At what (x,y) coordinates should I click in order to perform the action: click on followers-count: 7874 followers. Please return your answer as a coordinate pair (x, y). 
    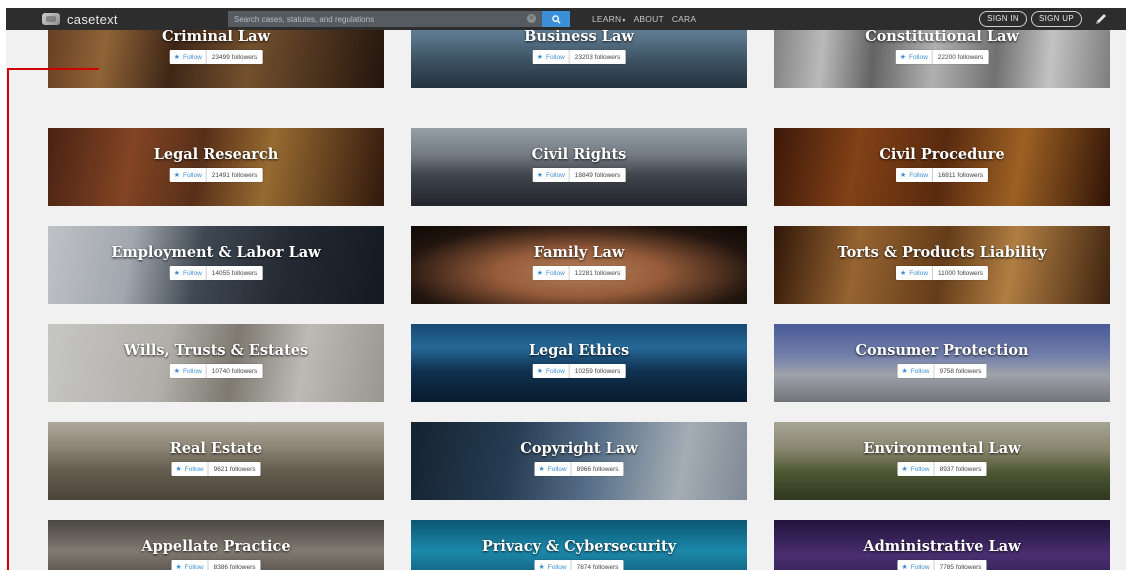
    Looking at the image, I should click on (597, 566).